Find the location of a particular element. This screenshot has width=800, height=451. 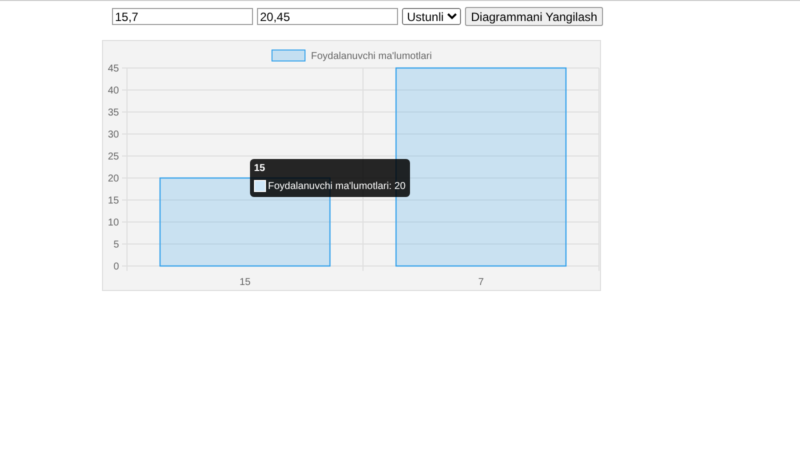

chart-type-dropdown: Ustunli is located at coordinates (431, 16).